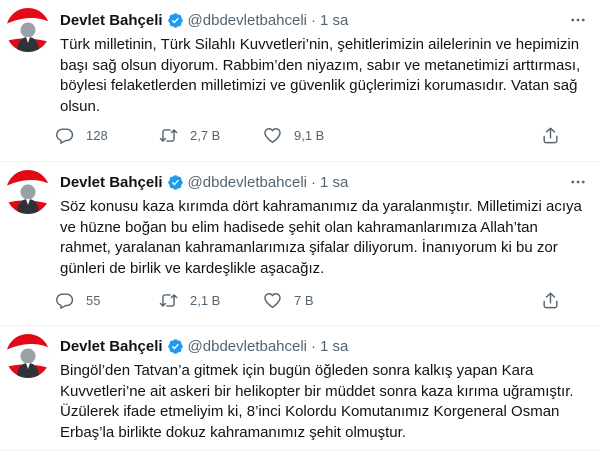  I want to click on tweet-actions: 55 2,1 B 7 B, so click(307, 300).